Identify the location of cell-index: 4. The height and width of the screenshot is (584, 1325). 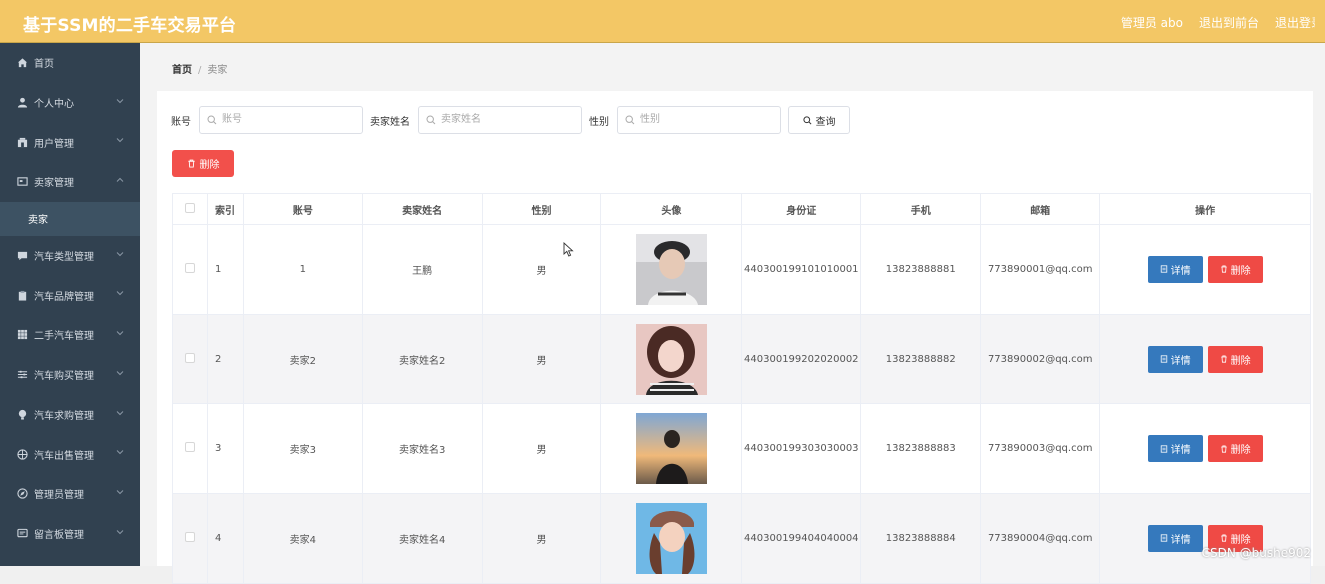
(225, 539).